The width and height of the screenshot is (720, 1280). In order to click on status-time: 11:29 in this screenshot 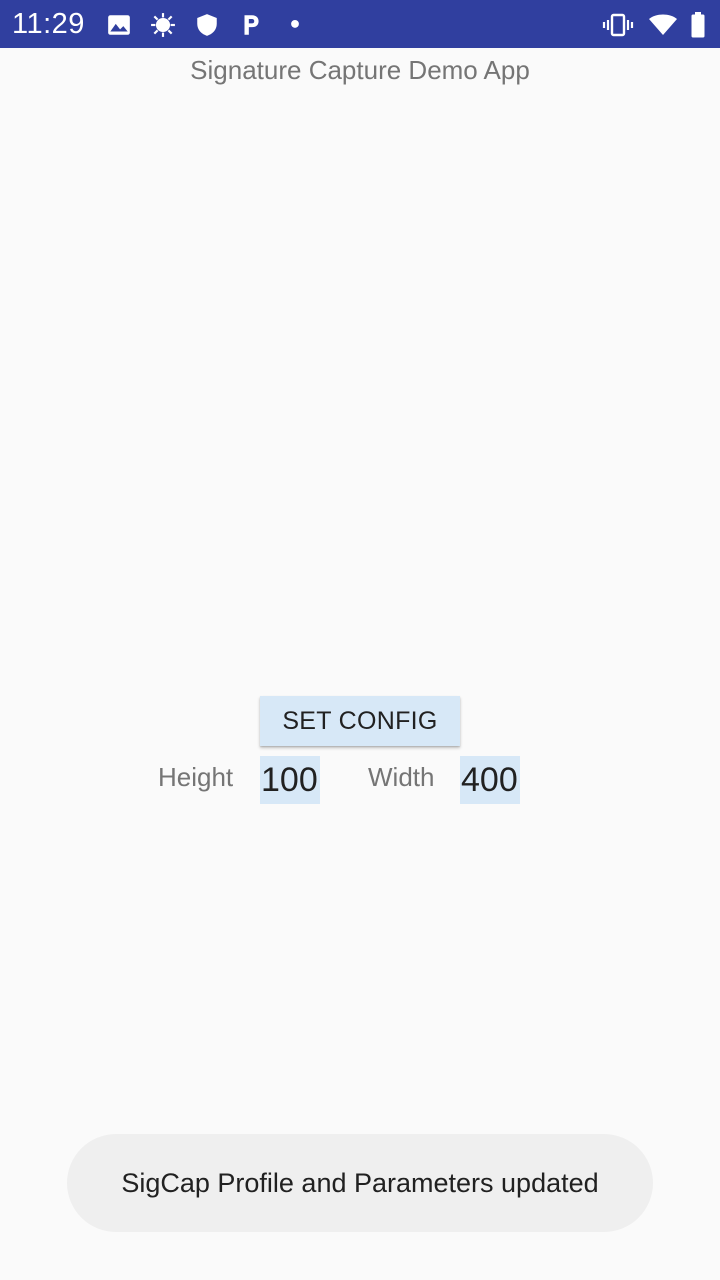, I will do `click(48, 24)`.